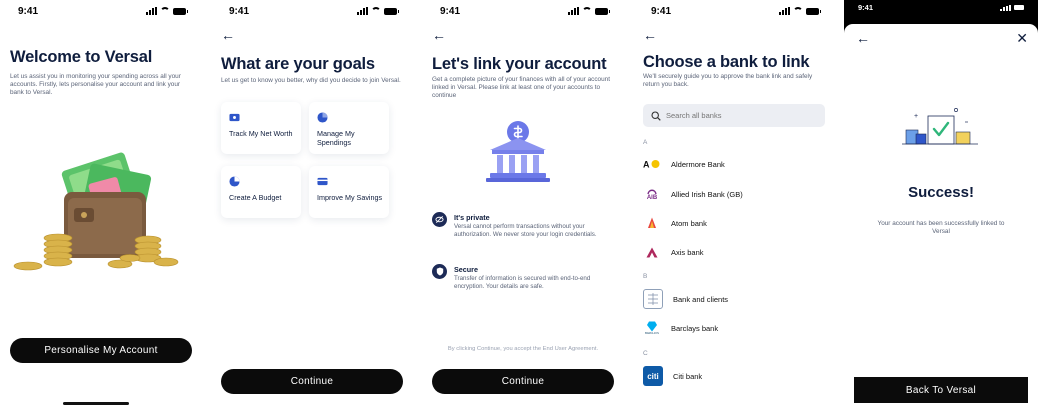  I want to click on bank-item: Bank and clients, so click(734, 299).